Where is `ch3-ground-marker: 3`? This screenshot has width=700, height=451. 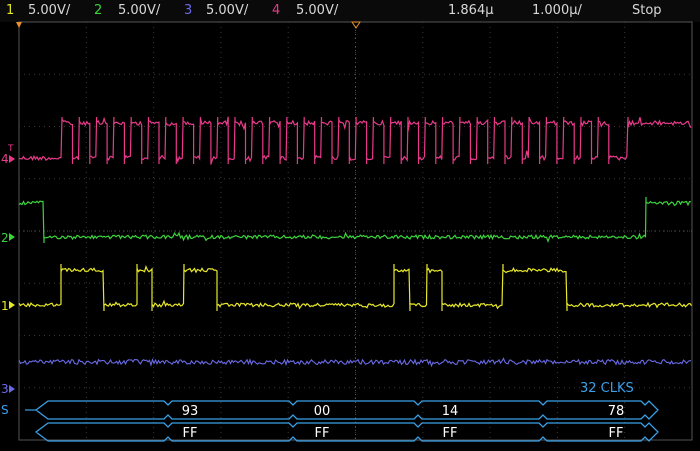
ch3-ground-marker: 3 is located at coordinates (8, 389).